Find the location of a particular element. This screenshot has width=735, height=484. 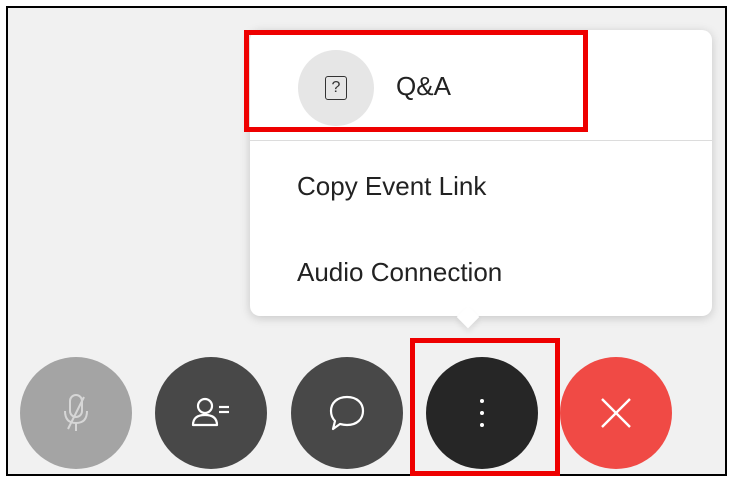

menu-divider is located at coordinates (481, 140).